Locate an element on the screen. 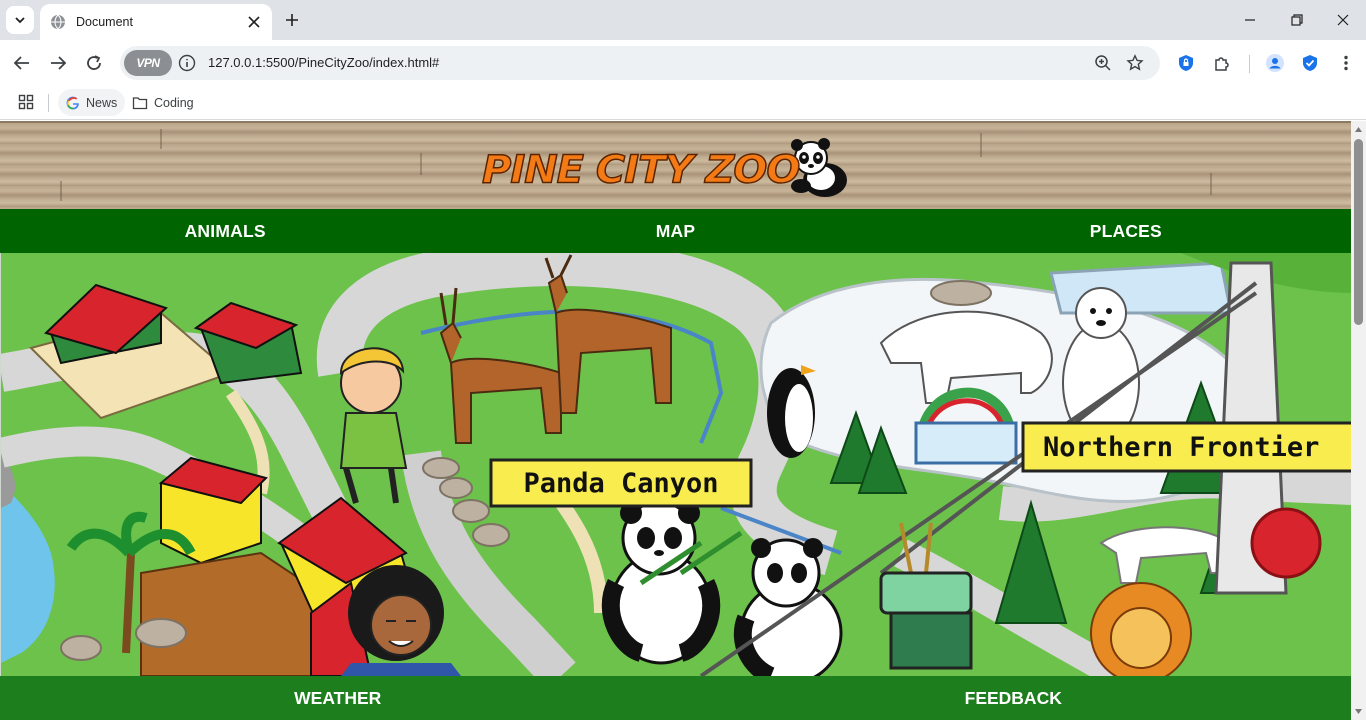 The height and width of the screenshot is (720, 1366). main-nav: ANIMALS MAP PLACES is located at coordinates (675, 231).